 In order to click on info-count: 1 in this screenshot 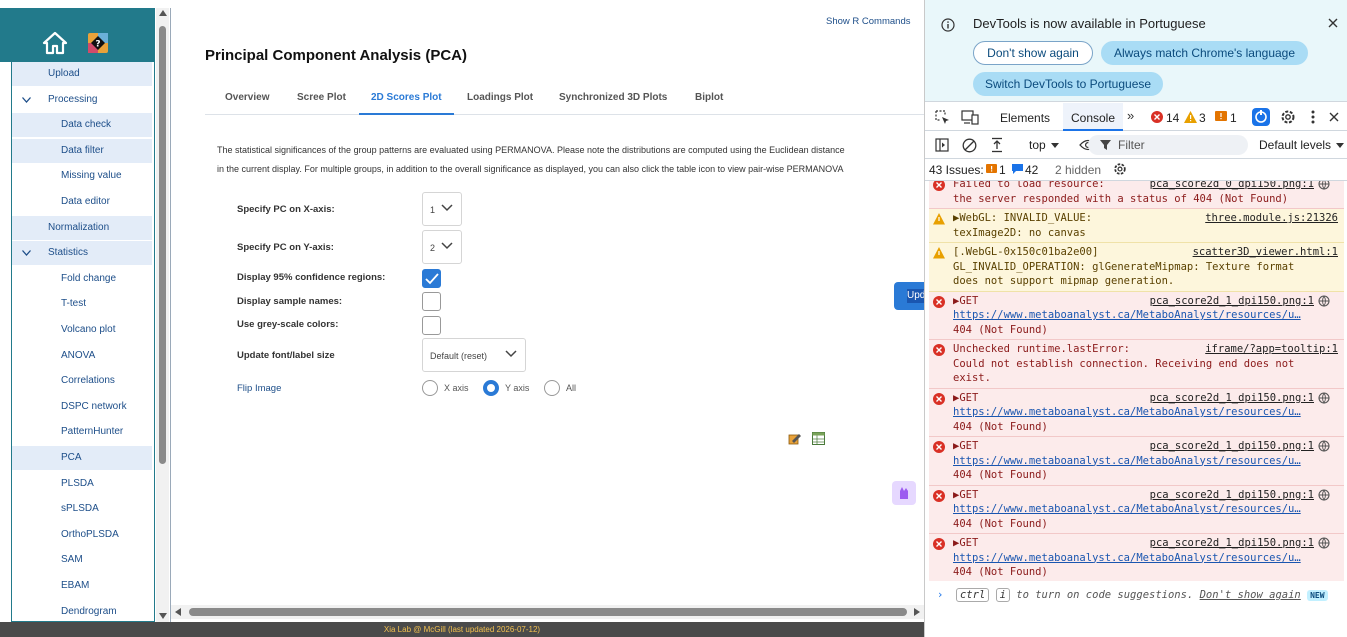, I will do `click(1233, 118)`.